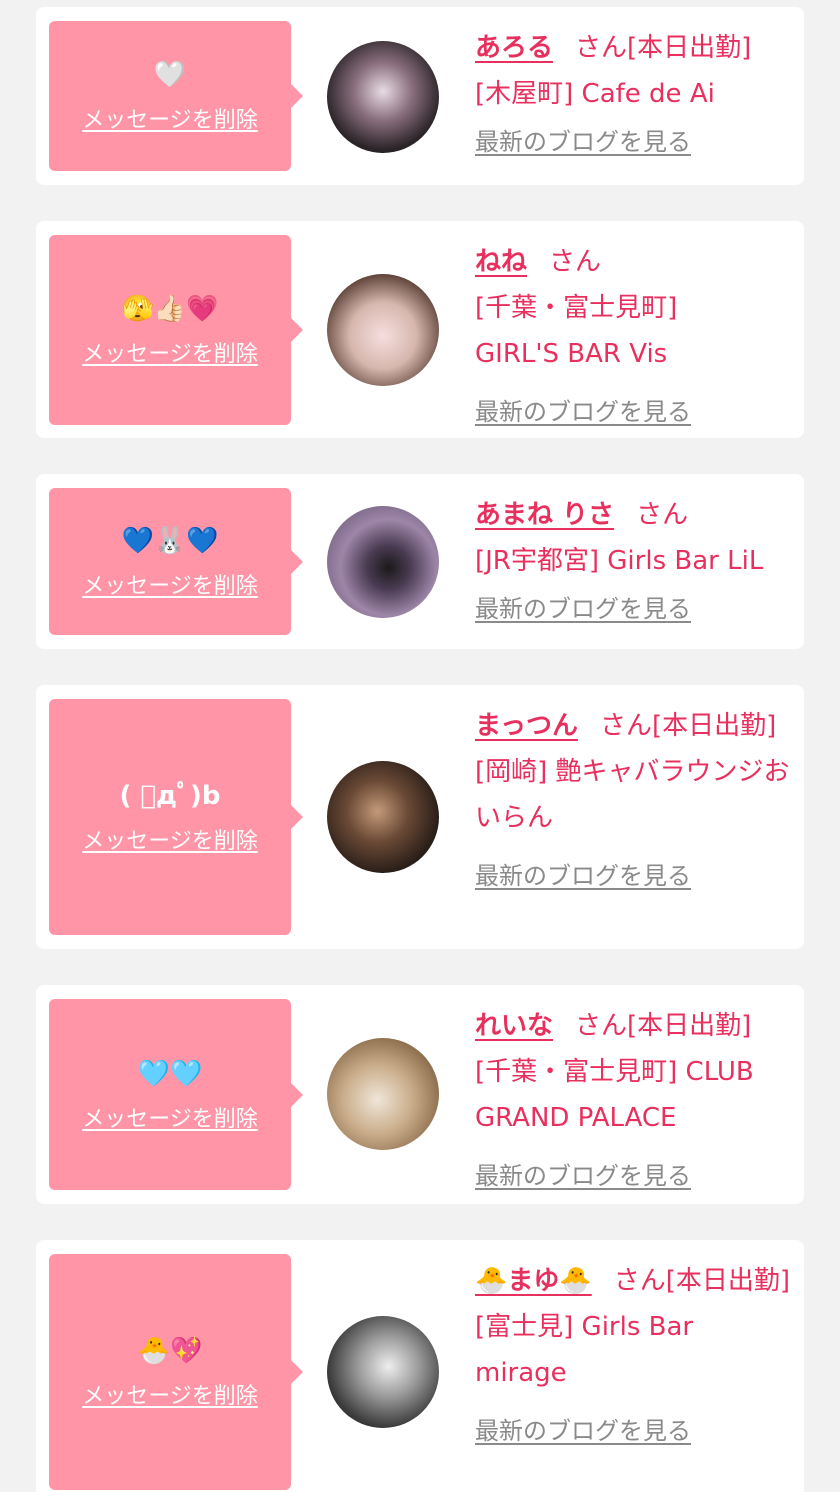 This screenshot has height=1492, width=840. What do you see at coordinates (533, 1281) in the screenshot?
I see `profile-name-link: 🐣まゆ🐣` at bounding box center [533, 1281].